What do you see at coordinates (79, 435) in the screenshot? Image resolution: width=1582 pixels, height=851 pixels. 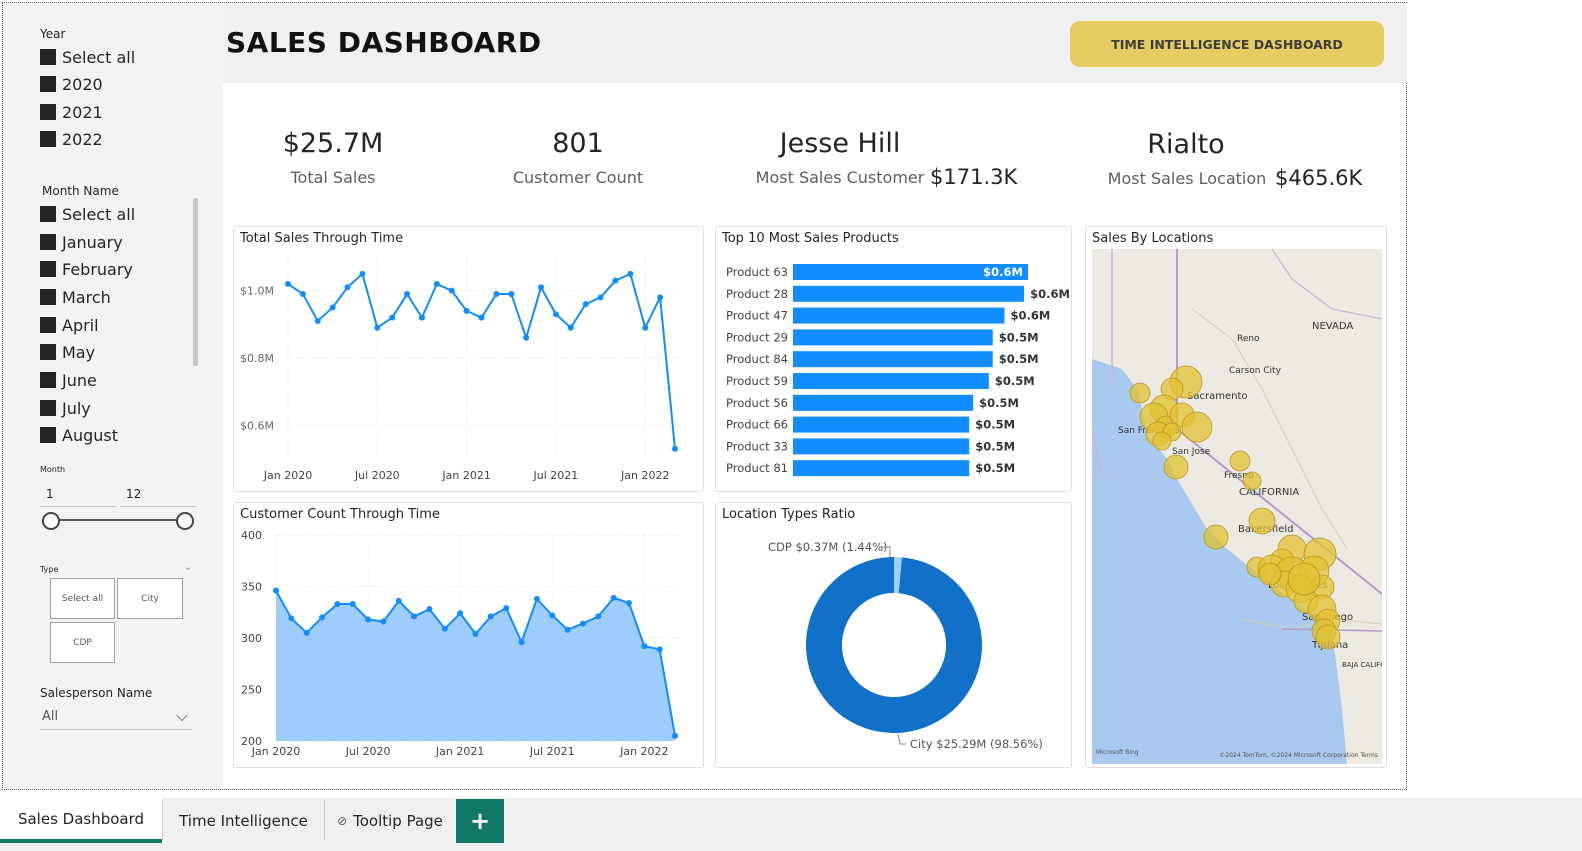 I see `month-option-august: August` at bounding box center [79, 435].